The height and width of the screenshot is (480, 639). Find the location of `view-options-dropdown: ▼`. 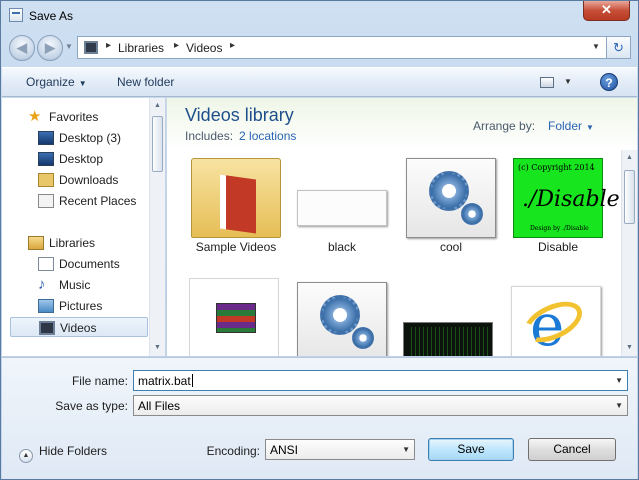

view-options-dropdown: ▼ is located at coordinates (568, 81).